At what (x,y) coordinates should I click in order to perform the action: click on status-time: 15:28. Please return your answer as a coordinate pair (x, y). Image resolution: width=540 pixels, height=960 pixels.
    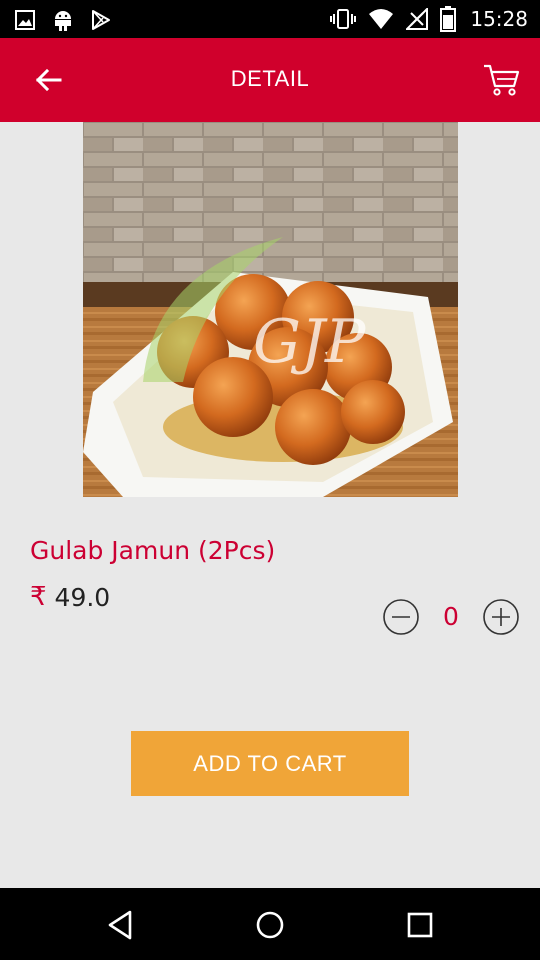
    Looking at the image, I should click on (499, 19).